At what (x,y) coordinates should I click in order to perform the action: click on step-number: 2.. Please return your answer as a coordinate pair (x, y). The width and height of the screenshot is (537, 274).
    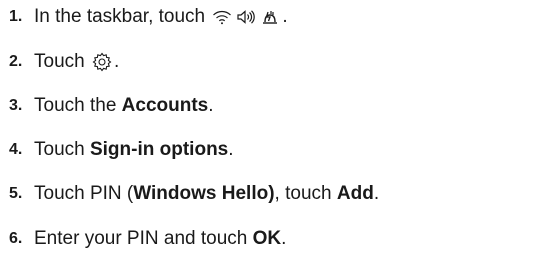
    Looking at the image, I should click on (16, 61).